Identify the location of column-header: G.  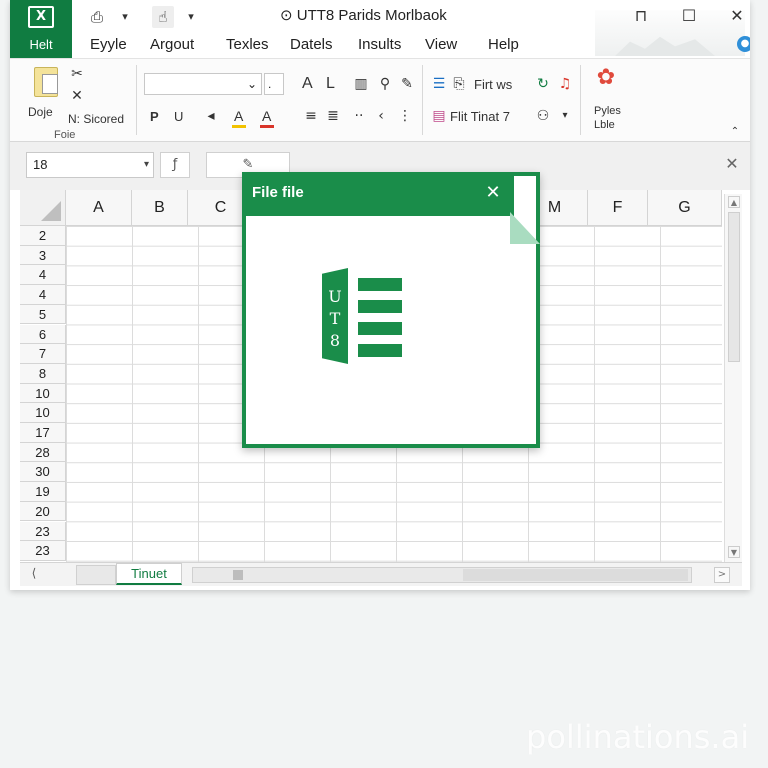
(685, 208).